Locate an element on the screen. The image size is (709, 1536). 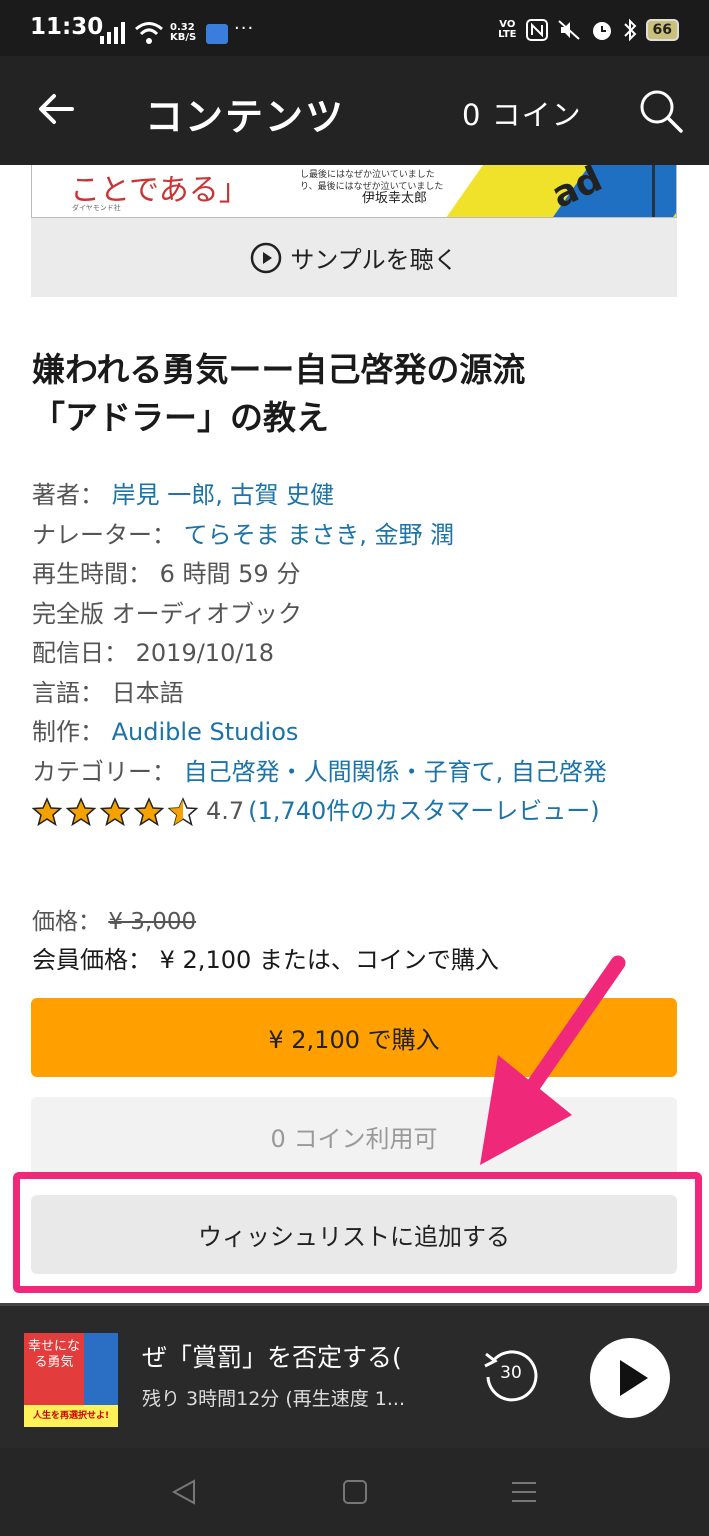
release-value: 2019/10/18 is located at coordinates (204, 653).